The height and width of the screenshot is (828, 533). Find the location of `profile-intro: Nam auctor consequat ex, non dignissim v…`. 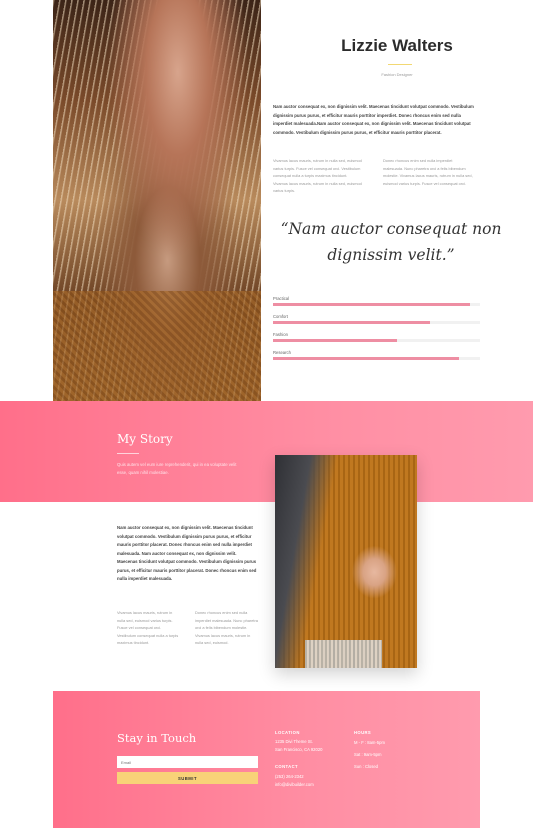

profile-intro: Nam auctor consequat ex, non dignissim v… is located at coordinates (373, 119).